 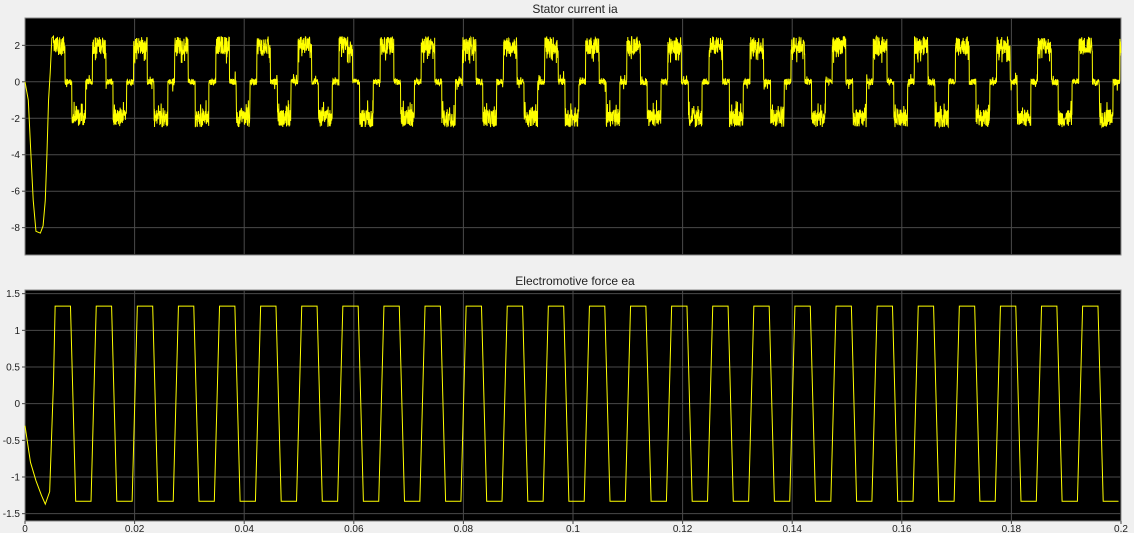 I want to click on y-tick-label: -4, so click(x=15, y=155).